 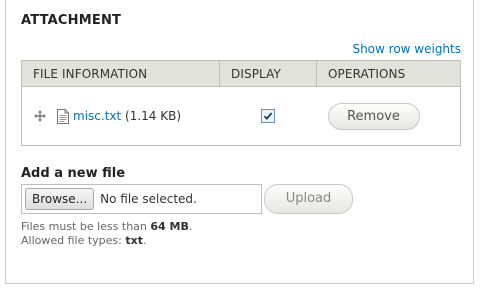 What do you see at coordinates (63, 116) in the screenshot?
I see `text-file-icon` at bounding box center [63, 116].